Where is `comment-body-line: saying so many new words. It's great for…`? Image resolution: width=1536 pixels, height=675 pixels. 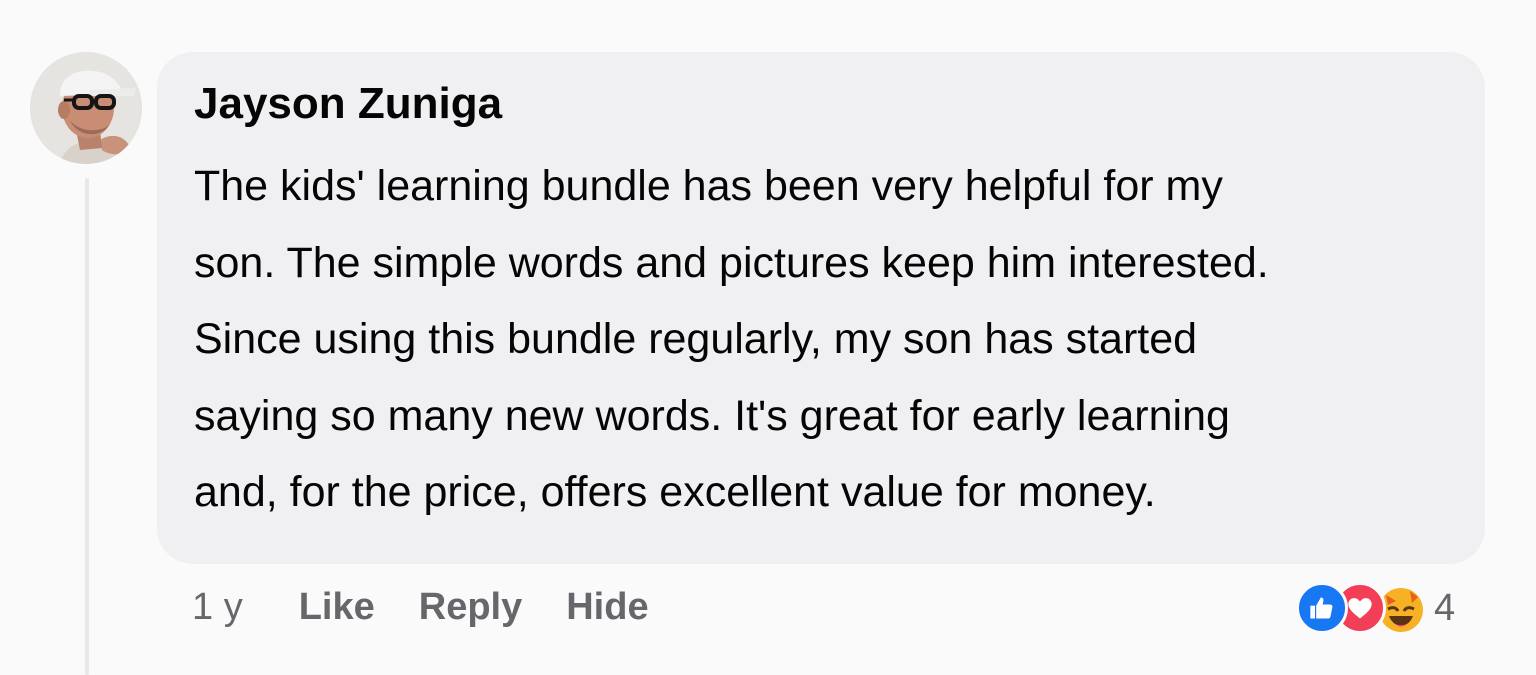
comment-body-line: saying so many new words. It's great for… is located at coordinates (712, 415).